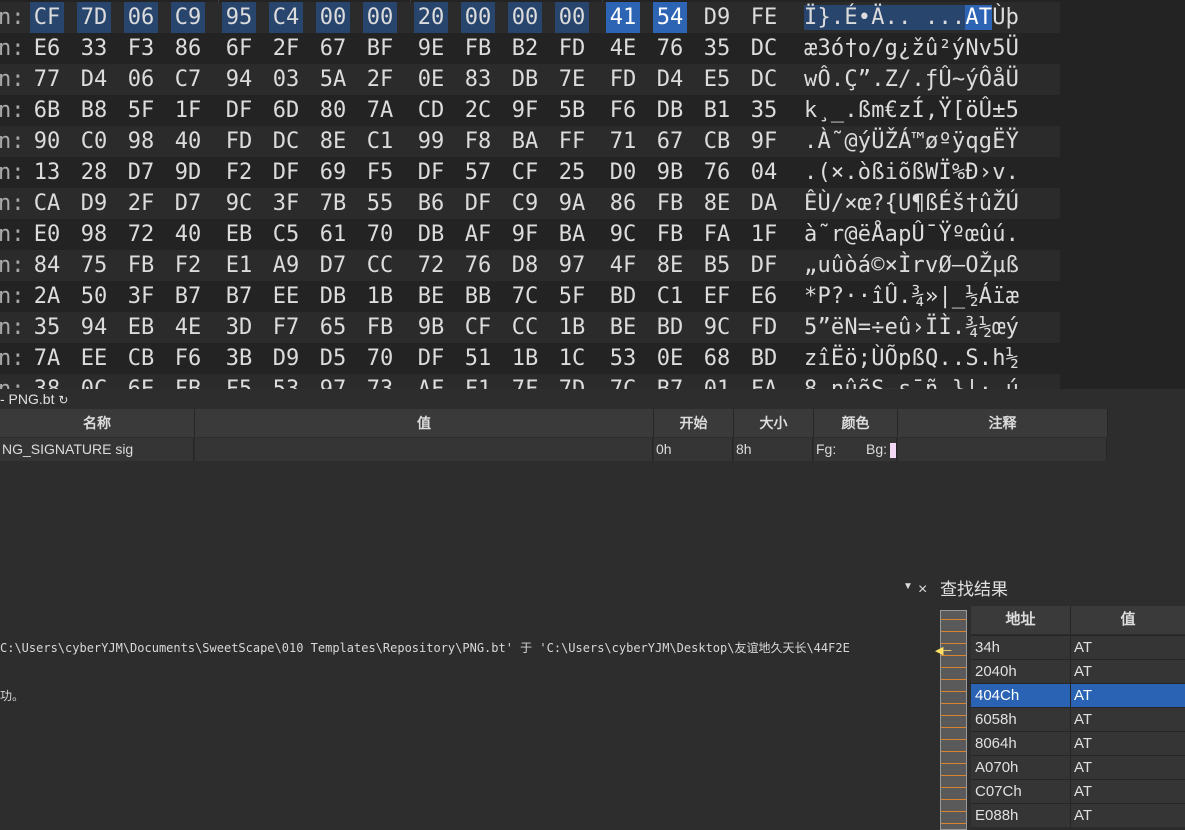  What do you see at coordinates (47, 172) in the screenshot?
I see `hex-byte: 13` at bounding box center [47, 172].